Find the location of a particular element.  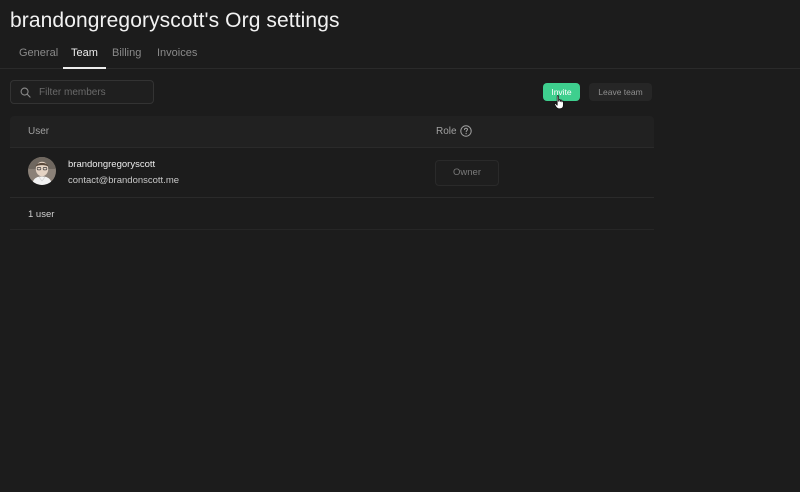

column-header-role: Role is located at coordinates (446, 131).